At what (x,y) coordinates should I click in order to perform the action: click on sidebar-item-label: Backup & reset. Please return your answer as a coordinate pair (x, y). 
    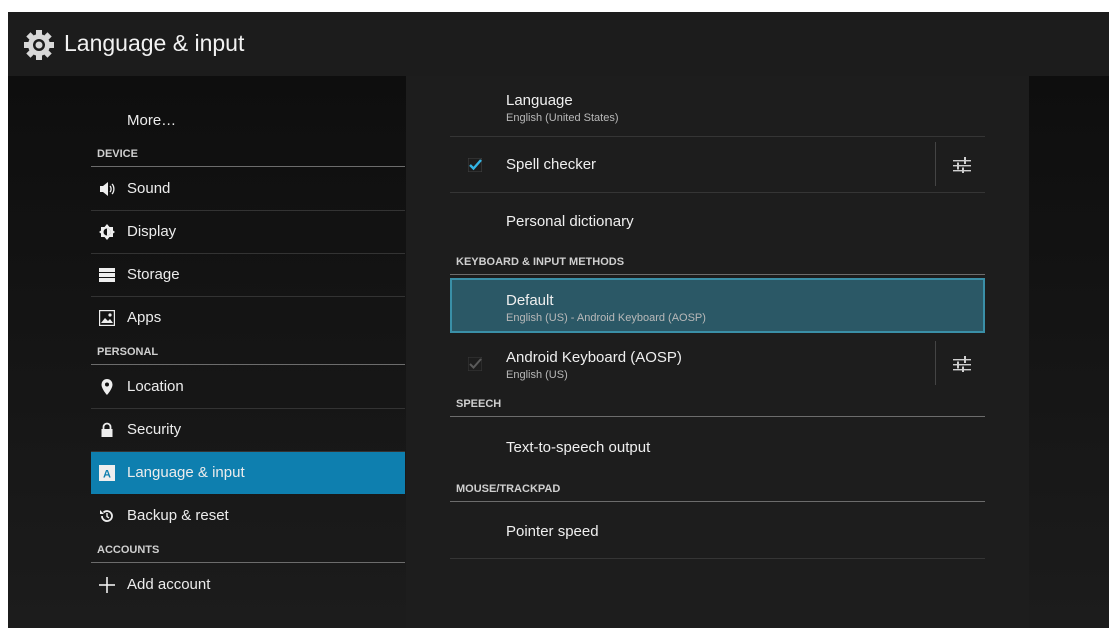
    Looking at the image, I should click on (178, 515).